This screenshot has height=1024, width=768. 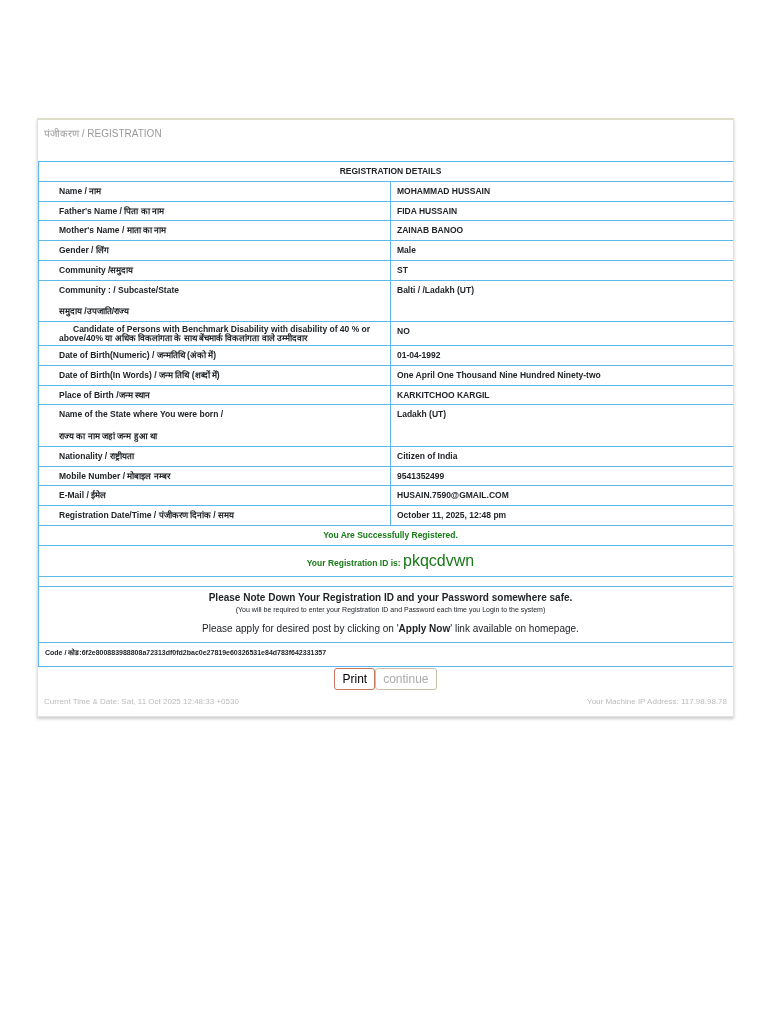 I want to click on field-label: Date of Birth(In Words) / जन्म तिथि (शब्दों में), so click(x=214, y=375).